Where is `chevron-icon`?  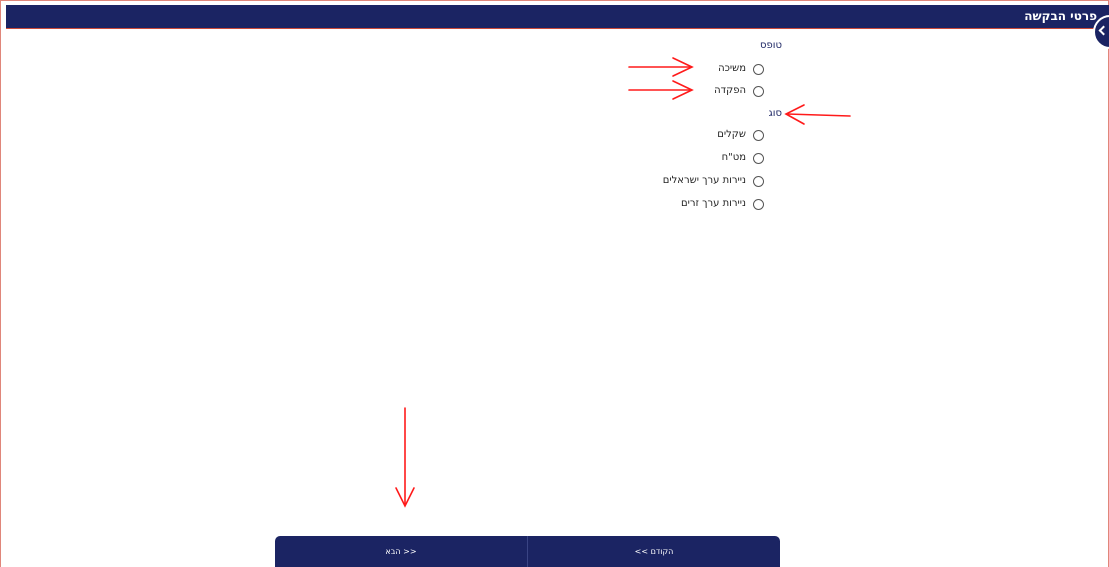 chevron-icon is located at coordinates (1103, 30).